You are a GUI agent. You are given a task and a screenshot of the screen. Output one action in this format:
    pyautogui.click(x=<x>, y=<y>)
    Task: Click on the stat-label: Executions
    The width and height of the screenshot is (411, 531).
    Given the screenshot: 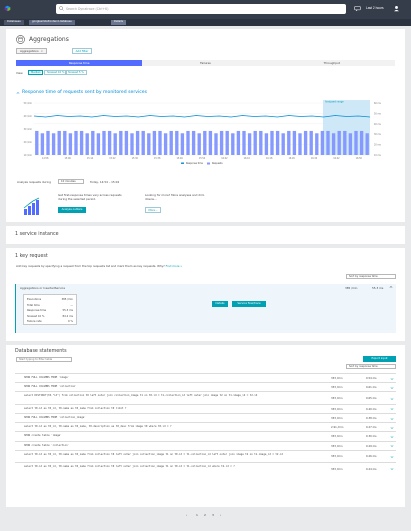 What is the action you would take?
    pyautogui.click(x=34, y=299)
    